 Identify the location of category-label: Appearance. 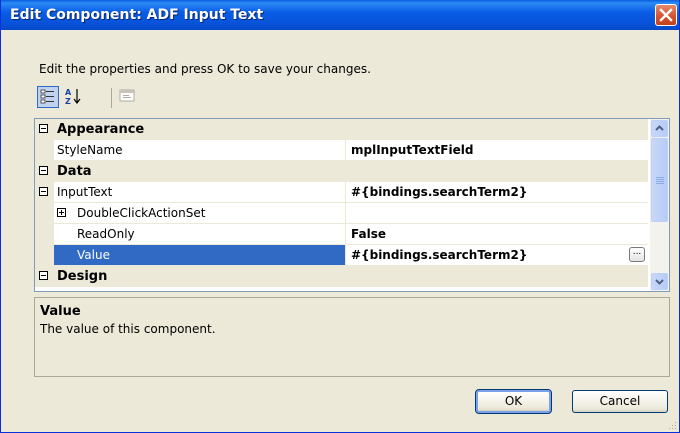
(101, 129).